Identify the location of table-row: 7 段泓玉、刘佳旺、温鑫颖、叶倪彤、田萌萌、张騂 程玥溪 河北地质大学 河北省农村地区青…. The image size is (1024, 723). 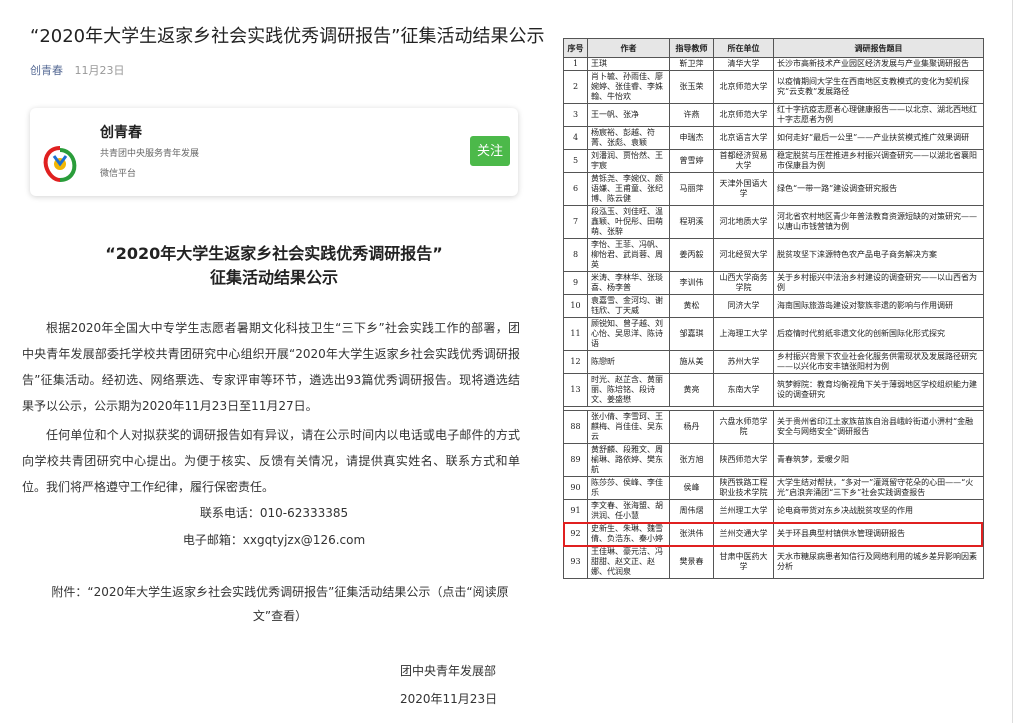
(773, 222).